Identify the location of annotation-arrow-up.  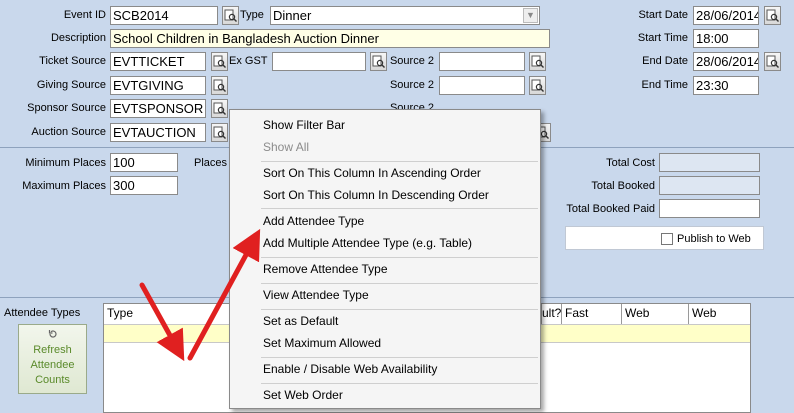
(224, 294).